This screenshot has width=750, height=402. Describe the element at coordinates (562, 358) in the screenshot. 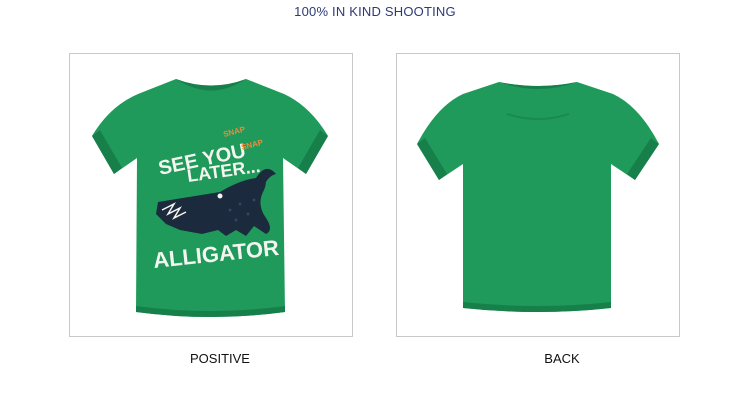

I see `caption-back: BACK` at that location.